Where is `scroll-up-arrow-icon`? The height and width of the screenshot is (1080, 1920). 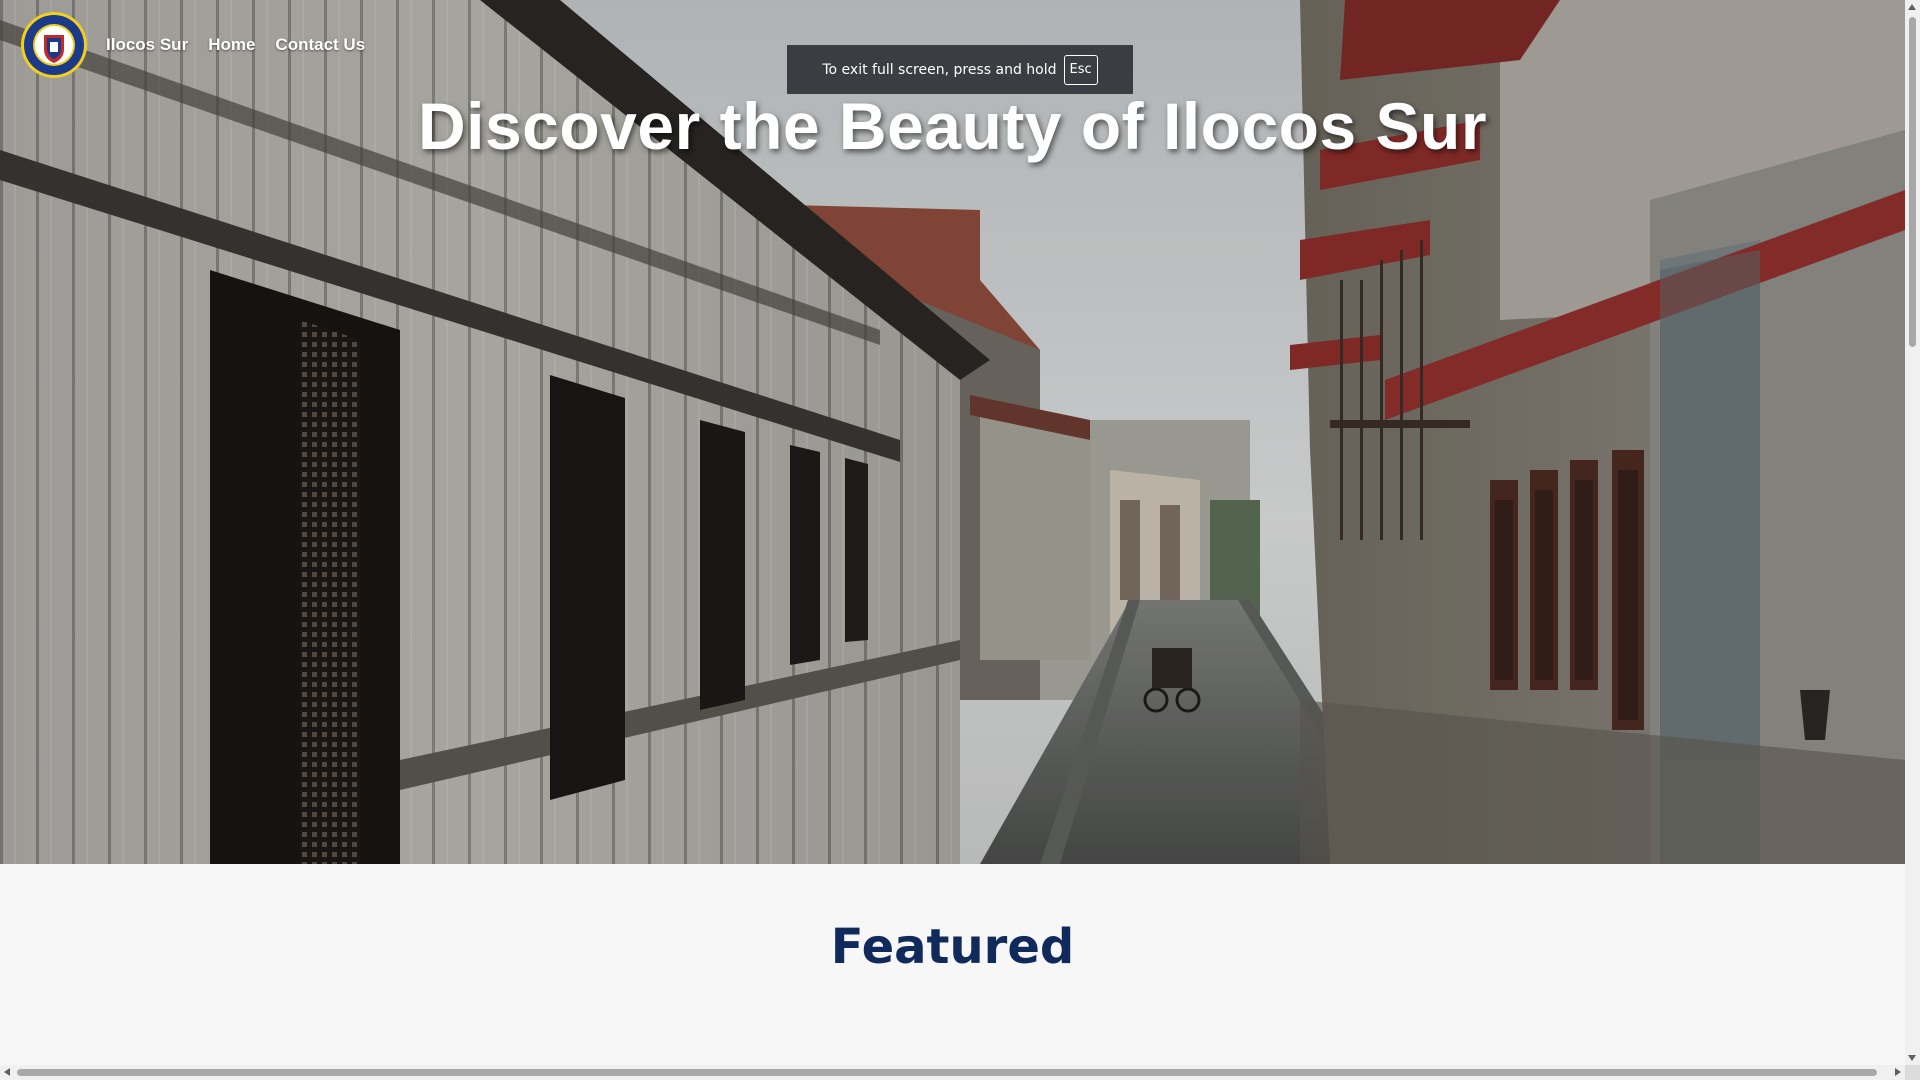
scroll-up-arrow-icon is located at coordinates (1912, 7).